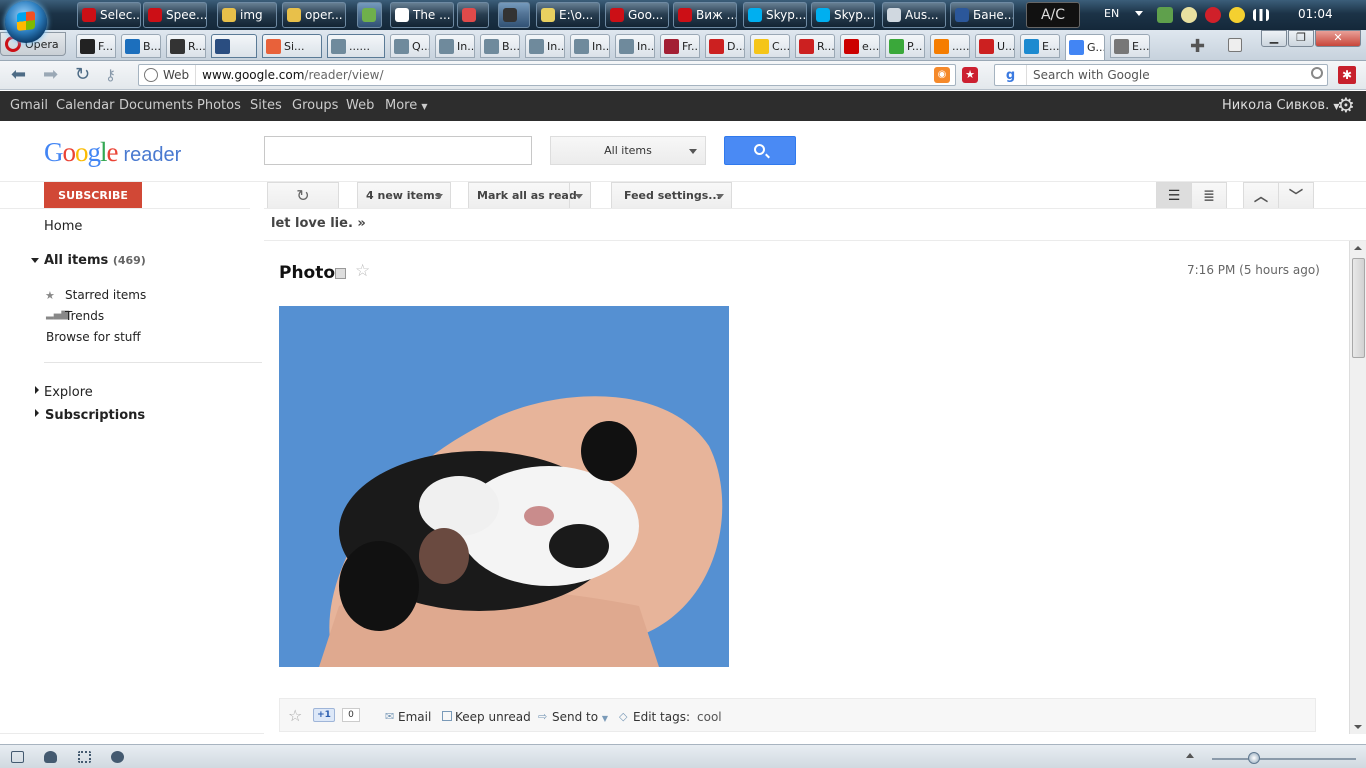  What do you see at coordinates (1284, 759) in the screenshot?
I see `zoom-slider-track` at bounding box center [1284, 759].